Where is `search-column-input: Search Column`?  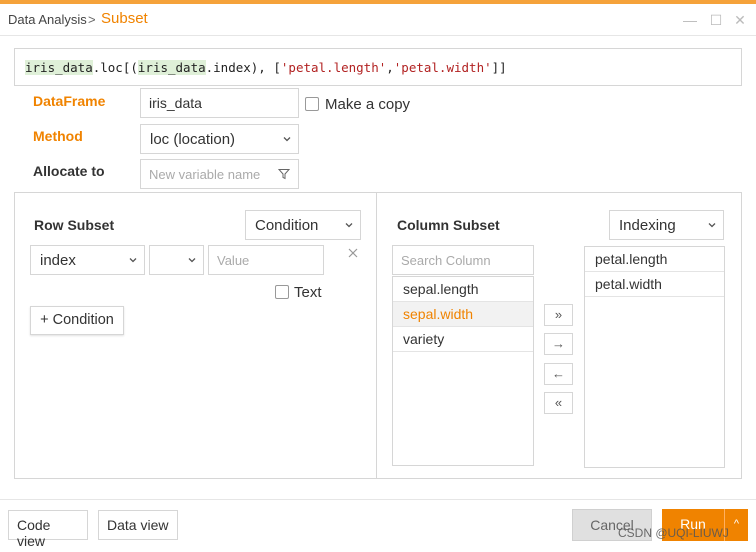
search-column-input: Search Column is located at coordinates (463, 260).